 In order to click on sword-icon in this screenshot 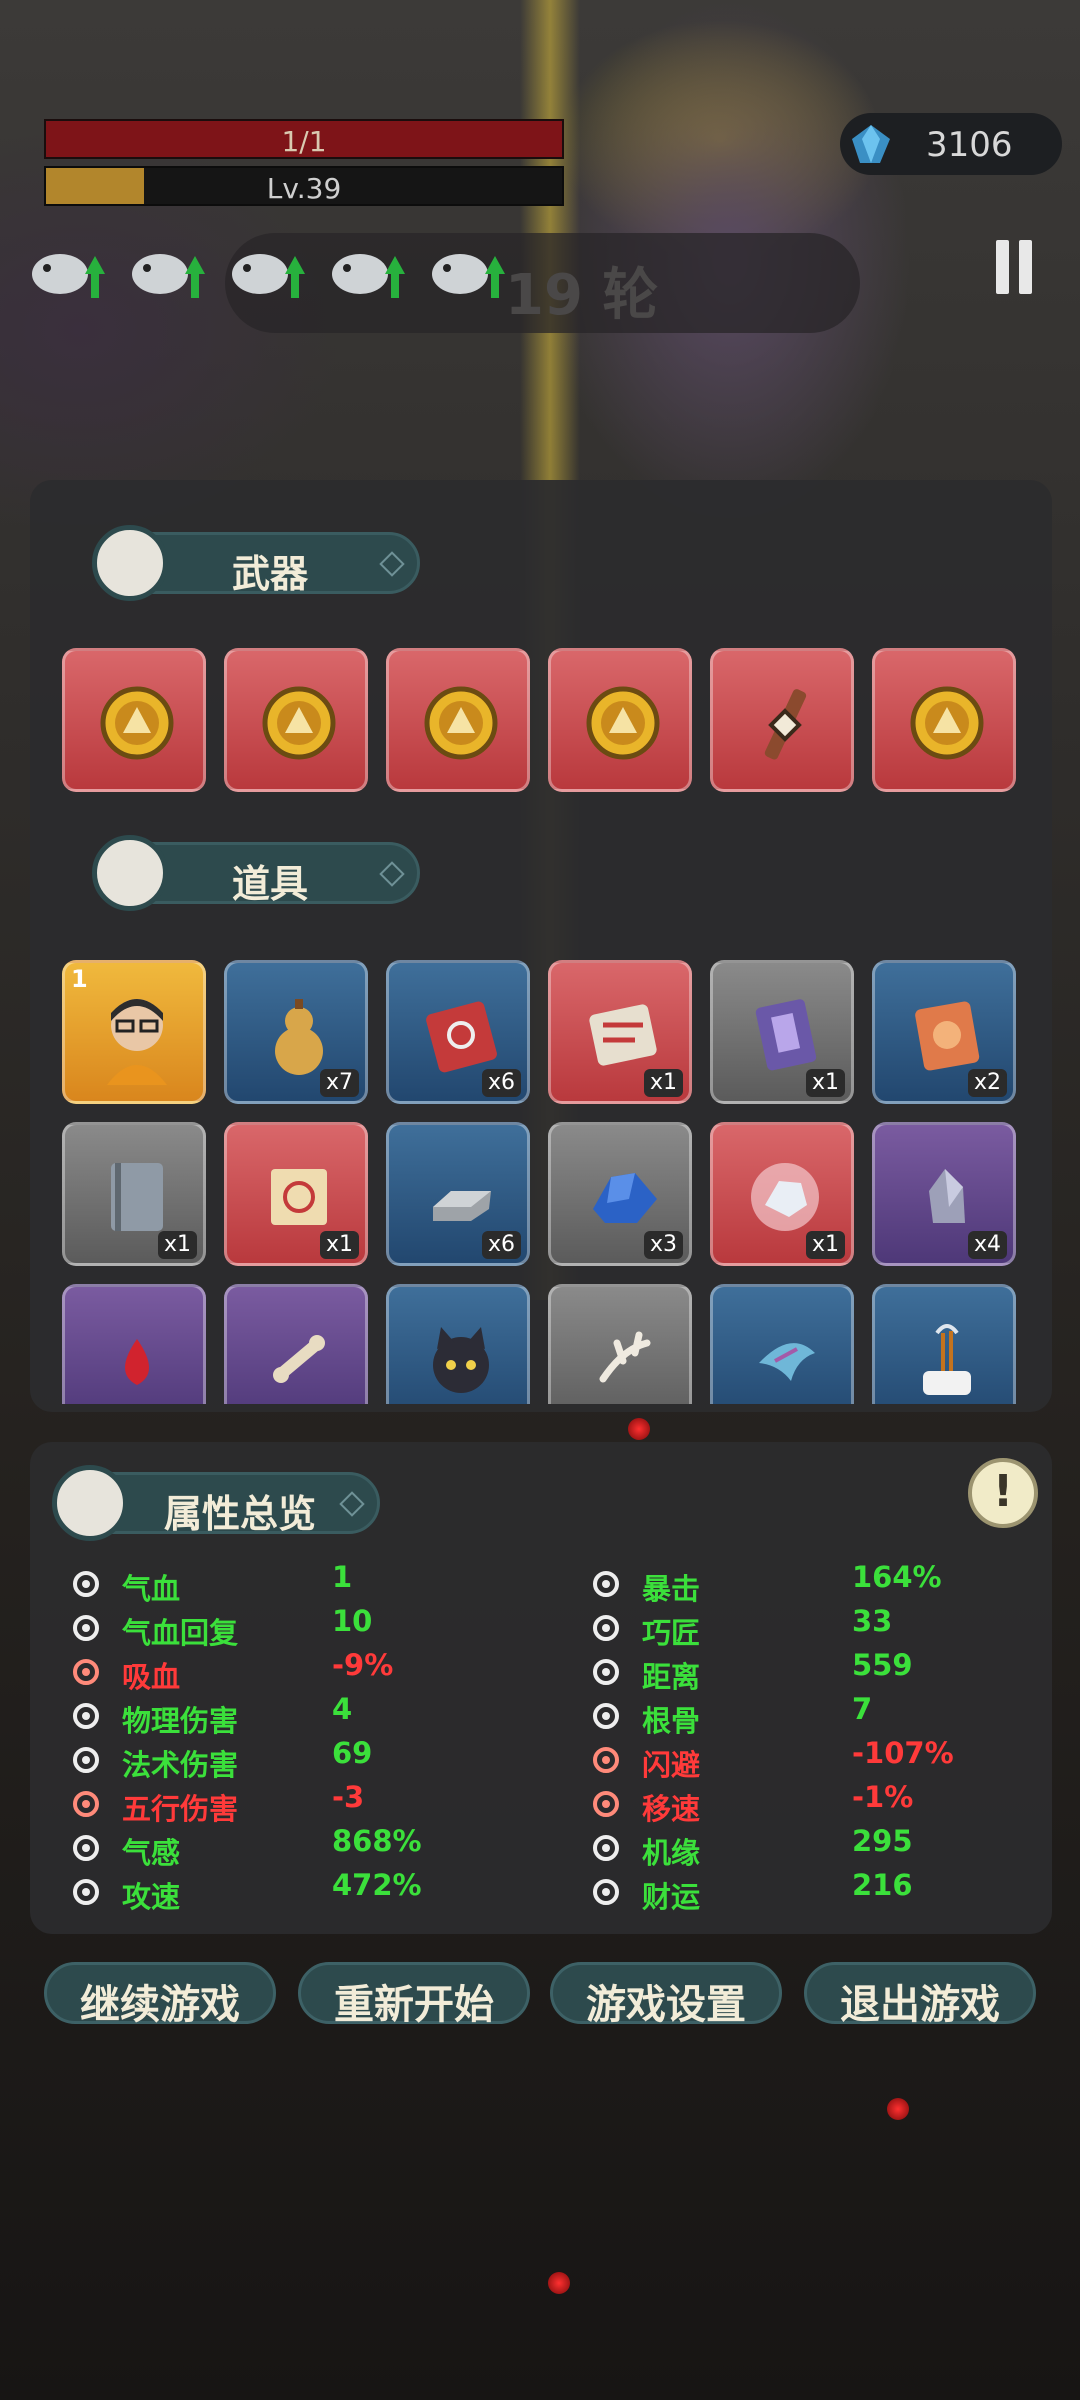, I will do `click(86, 1716)`.